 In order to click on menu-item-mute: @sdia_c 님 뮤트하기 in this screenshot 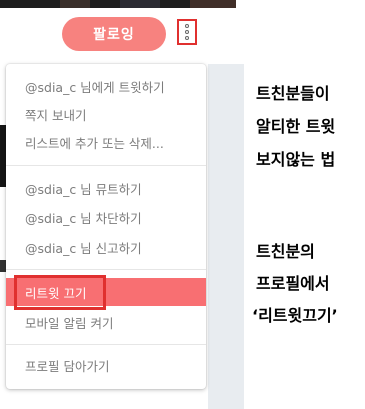, I will do `click(106, 188)`.